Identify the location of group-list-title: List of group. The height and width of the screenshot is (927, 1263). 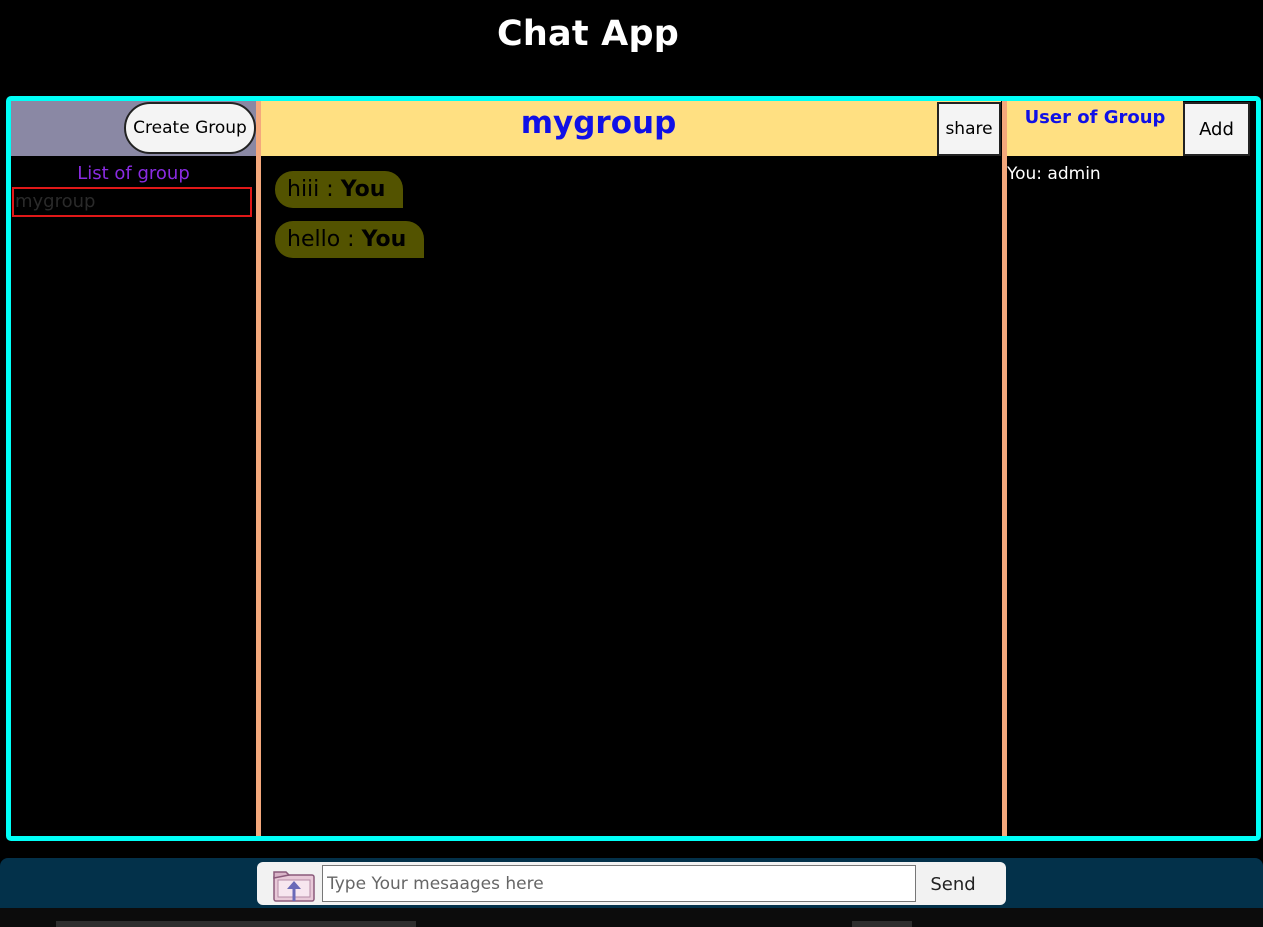
(133, 173).